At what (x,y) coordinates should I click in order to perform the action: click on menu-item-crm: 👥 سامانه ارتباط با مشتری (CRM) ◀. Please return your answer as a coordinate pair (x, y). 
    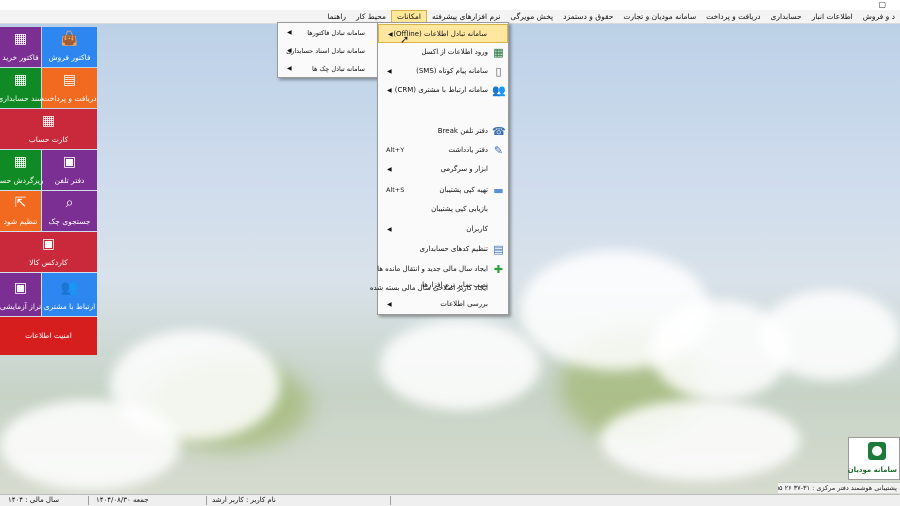
    Looking at the image, I should click on (443, 90).